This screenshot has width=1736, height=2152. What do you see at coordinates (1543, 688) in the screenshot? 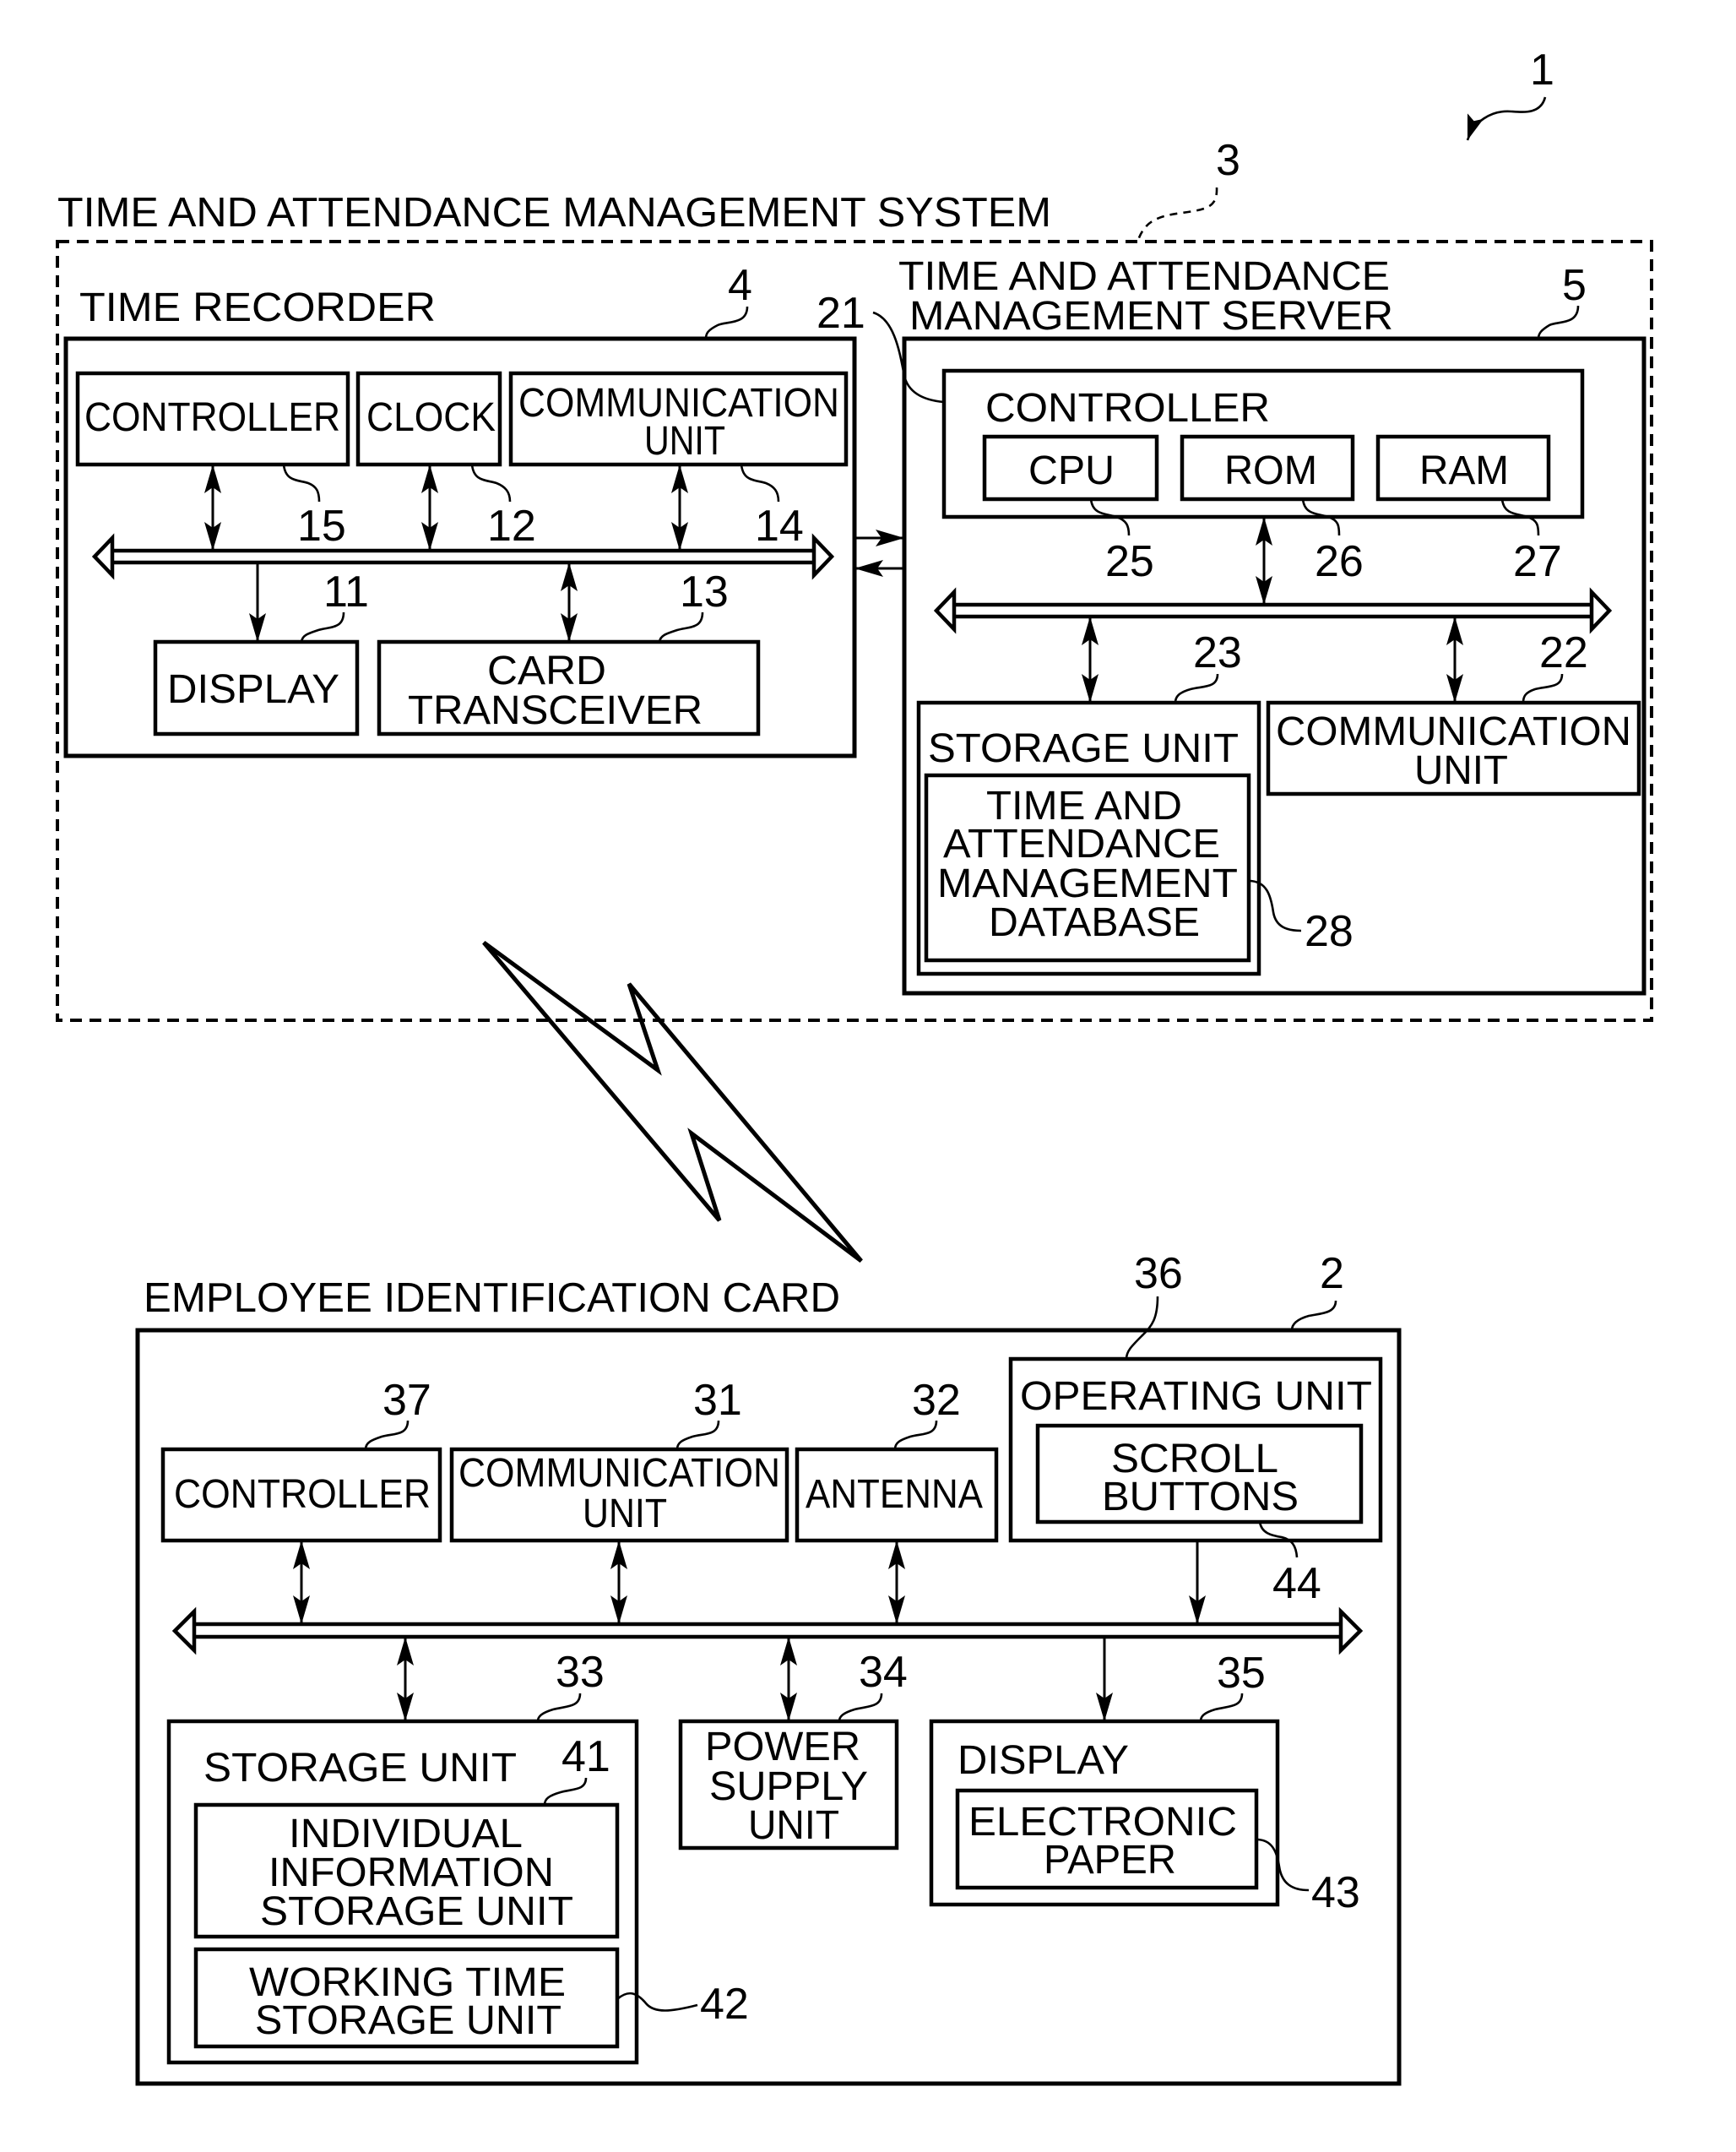
I see `server-communication-leader` at bounding box center [1543, 688].